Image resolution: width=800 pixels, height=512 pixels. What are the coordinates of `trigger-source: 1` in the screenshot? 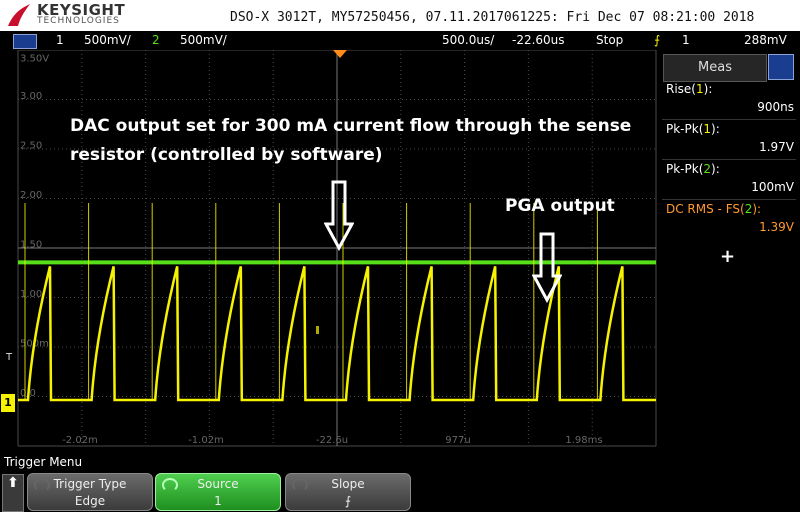 It's located at (686, 40).